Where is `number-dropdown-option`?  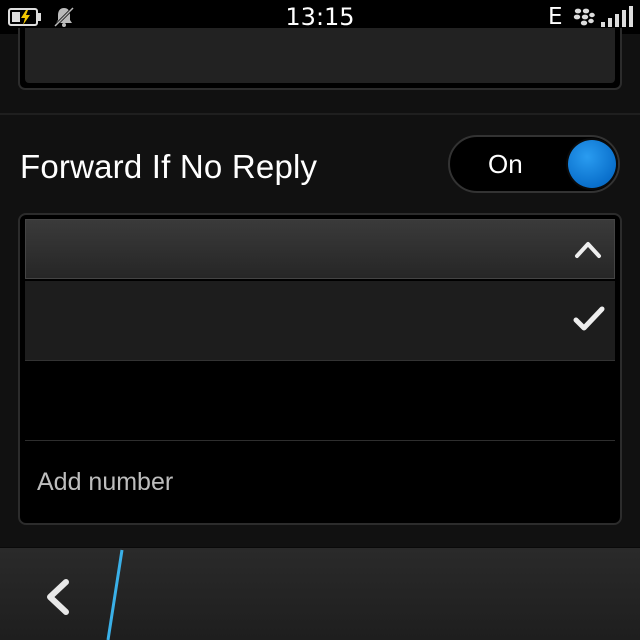 number-dropdown-option is located at coordinates (320, 321).